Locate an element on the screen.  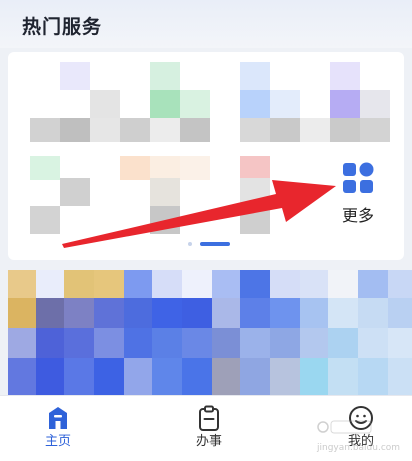
clipboard-icon is located at coordinates (209, 418).